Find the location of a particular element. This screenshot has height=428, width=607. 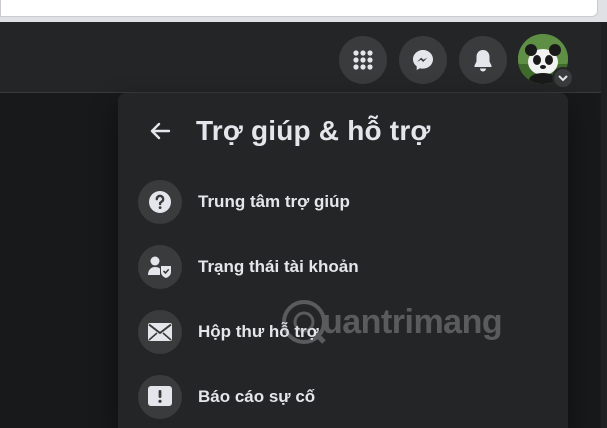

messenger-button is located at coordinates (423, 60).